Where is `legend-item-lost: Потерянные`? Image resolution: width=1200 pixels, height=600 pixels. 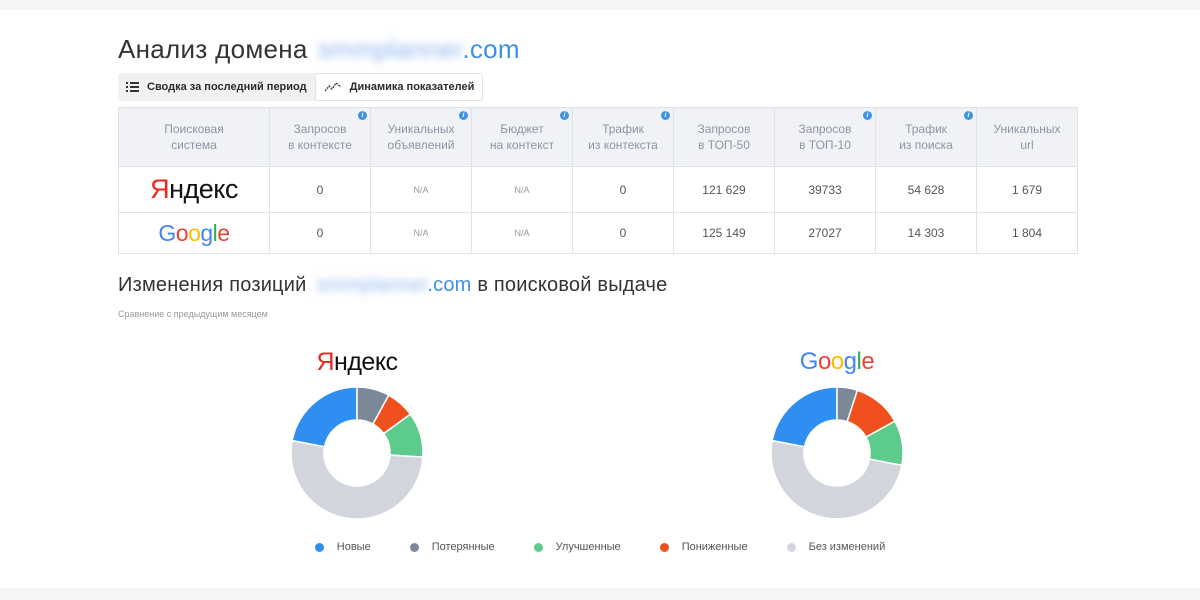 legend-item-lost: Потерянные is located at coordinates (452, 547).